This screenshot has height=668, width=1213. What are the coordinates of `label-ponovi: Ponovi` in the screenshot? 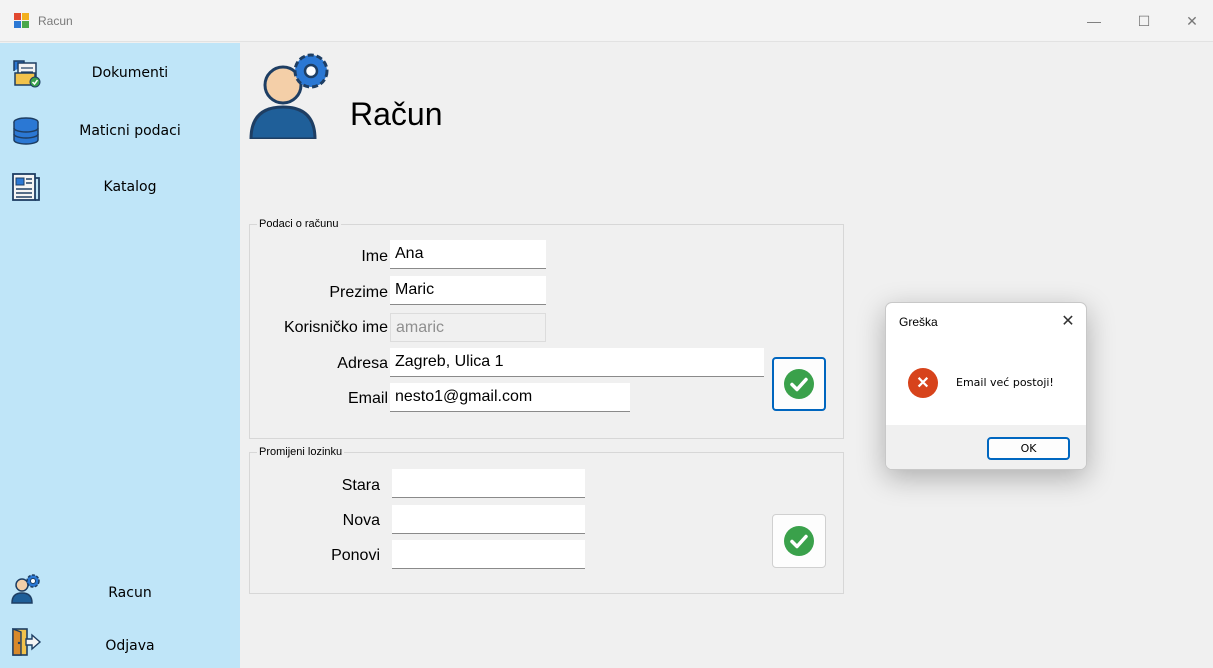 It's located at (355, 555).